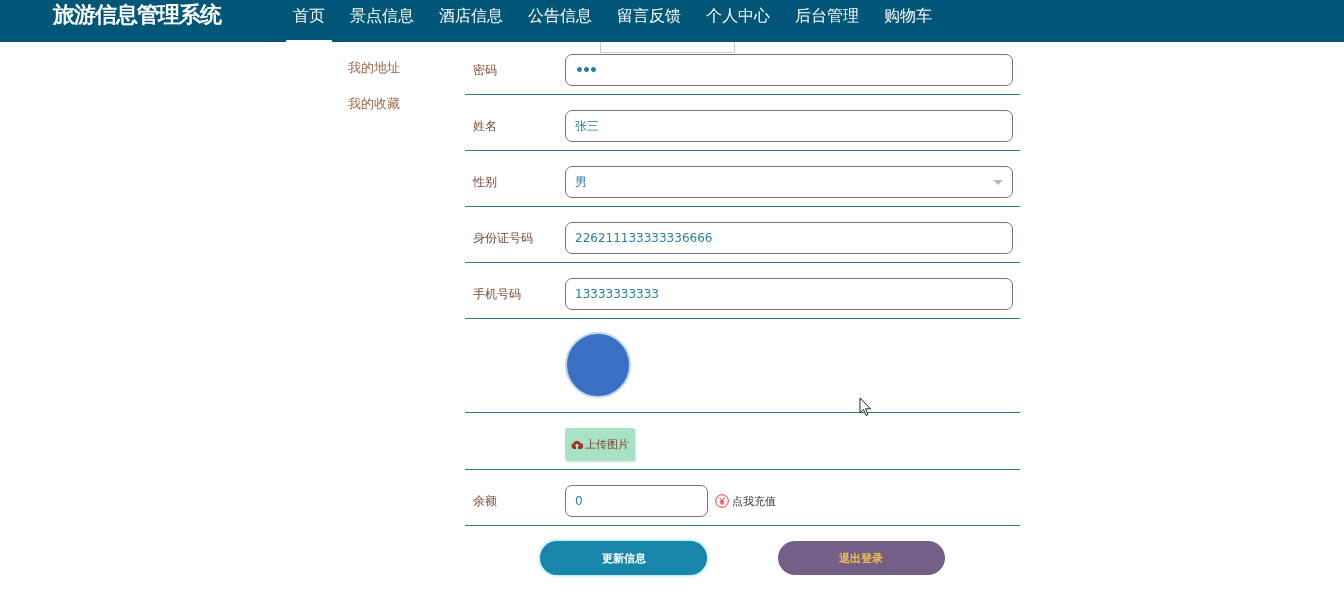  Describe the element at coordinates (624, 558) in the screenshot. I see `update-button: 更新信息` at that location.